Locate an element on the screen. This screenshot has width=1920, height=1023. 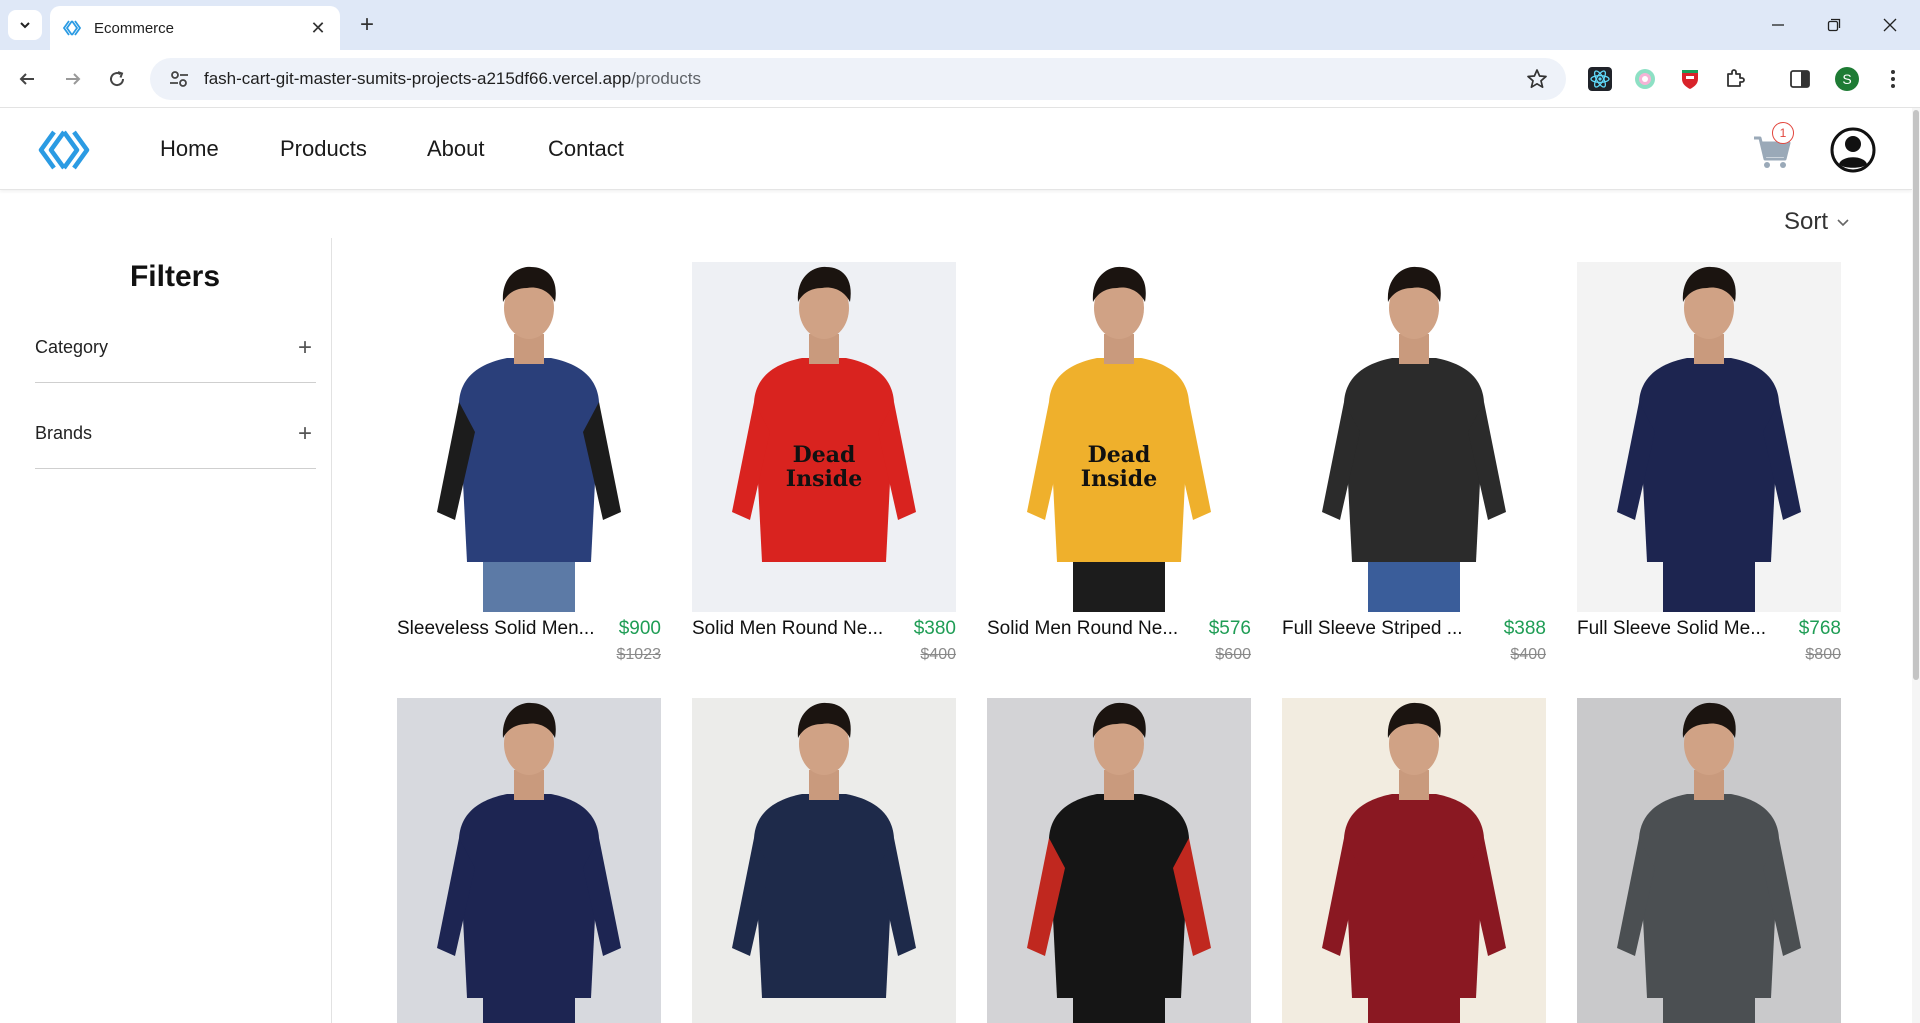
nav-about-link: About is located at coordinates (456, 149).